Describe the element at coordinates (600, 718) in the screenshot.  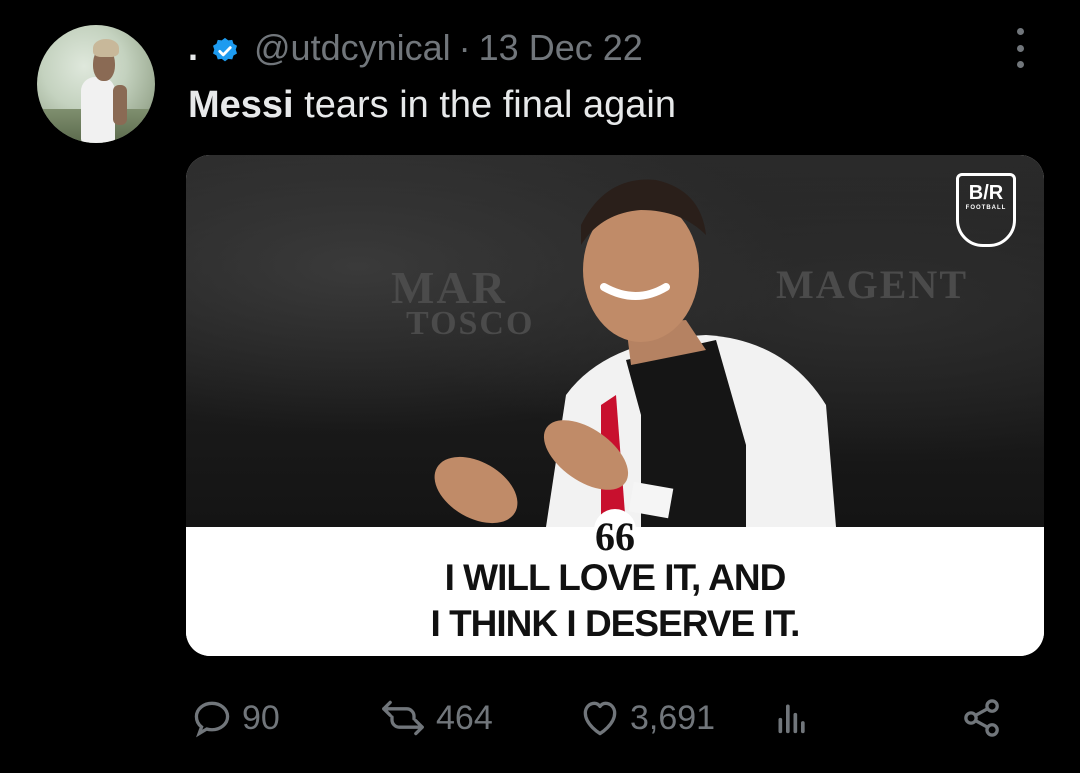
I see `heart-icon` at that location.